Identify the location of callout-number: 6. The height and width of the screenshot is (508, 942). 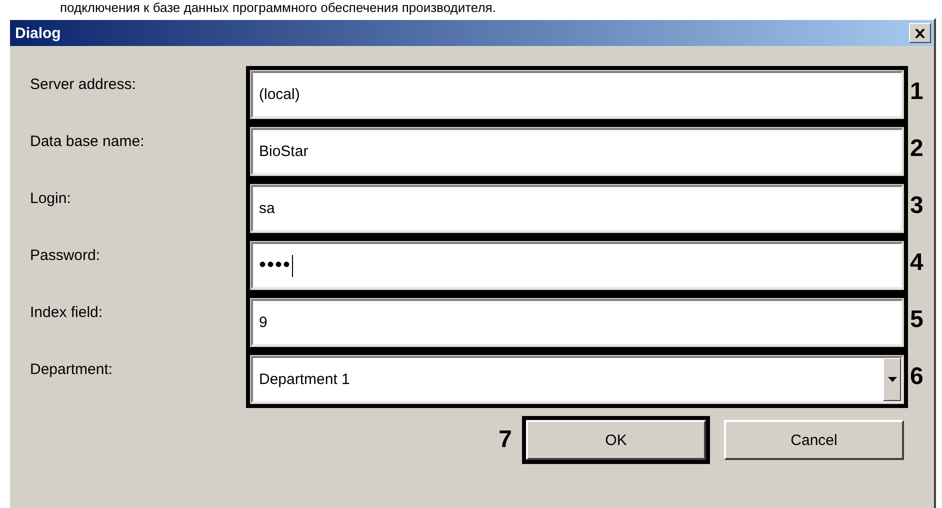
(916, 377).